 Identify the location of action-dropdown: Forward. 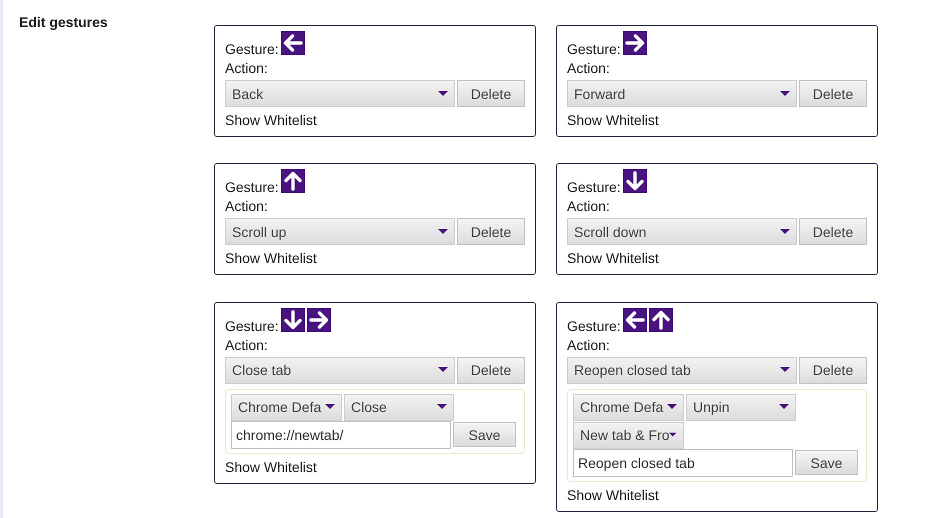
(682, 93).